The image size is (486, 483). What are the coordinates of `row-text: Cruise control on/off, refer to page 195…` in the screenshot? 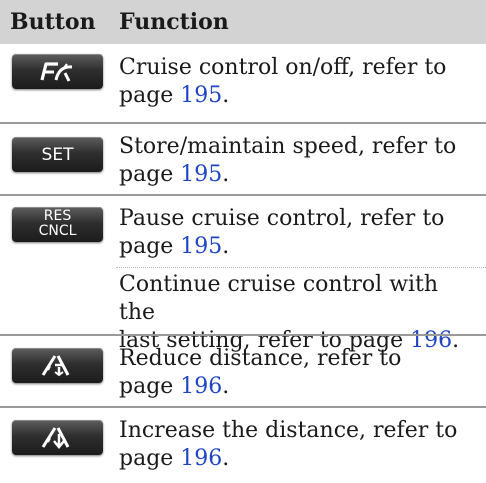 It's located at (283, 81).